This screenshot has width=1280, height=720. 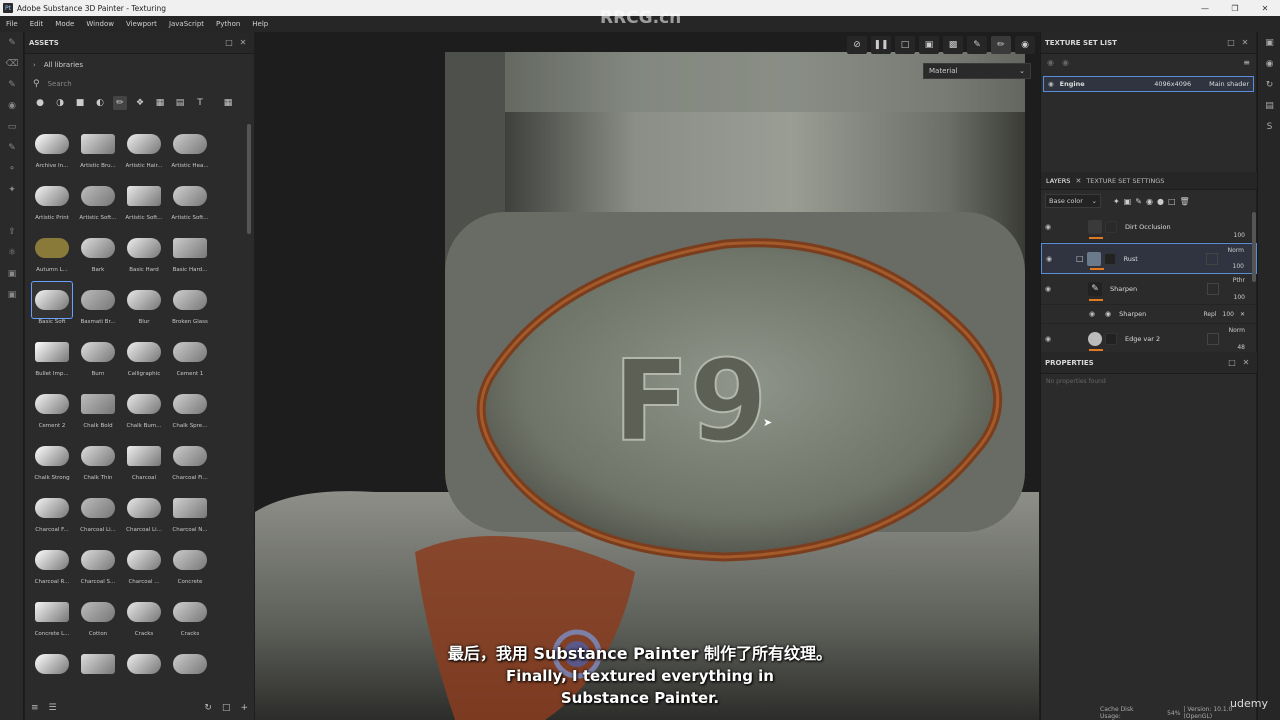 What do you see at coordinates (1209, 314) in the screenshot?
I see `effect-blend-mode: Repl` at bounding box center [1209, 314].